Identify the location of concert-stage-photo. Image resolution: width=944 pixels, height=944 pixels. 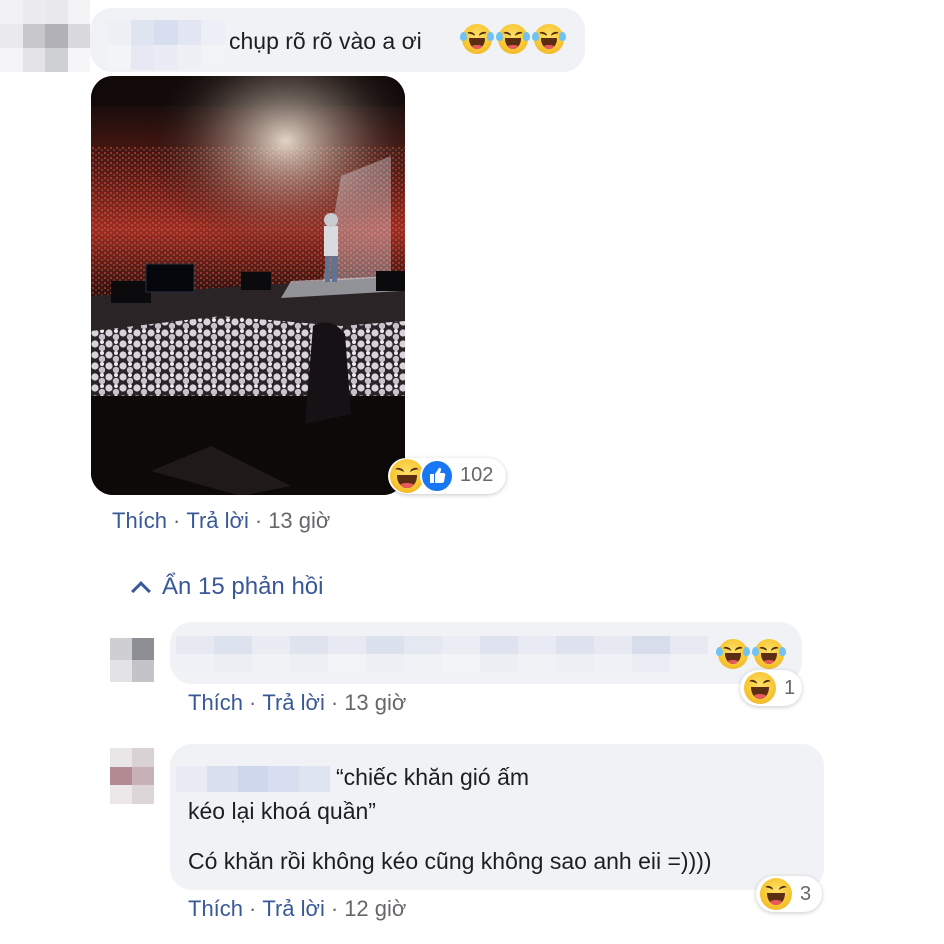
(248, 285).